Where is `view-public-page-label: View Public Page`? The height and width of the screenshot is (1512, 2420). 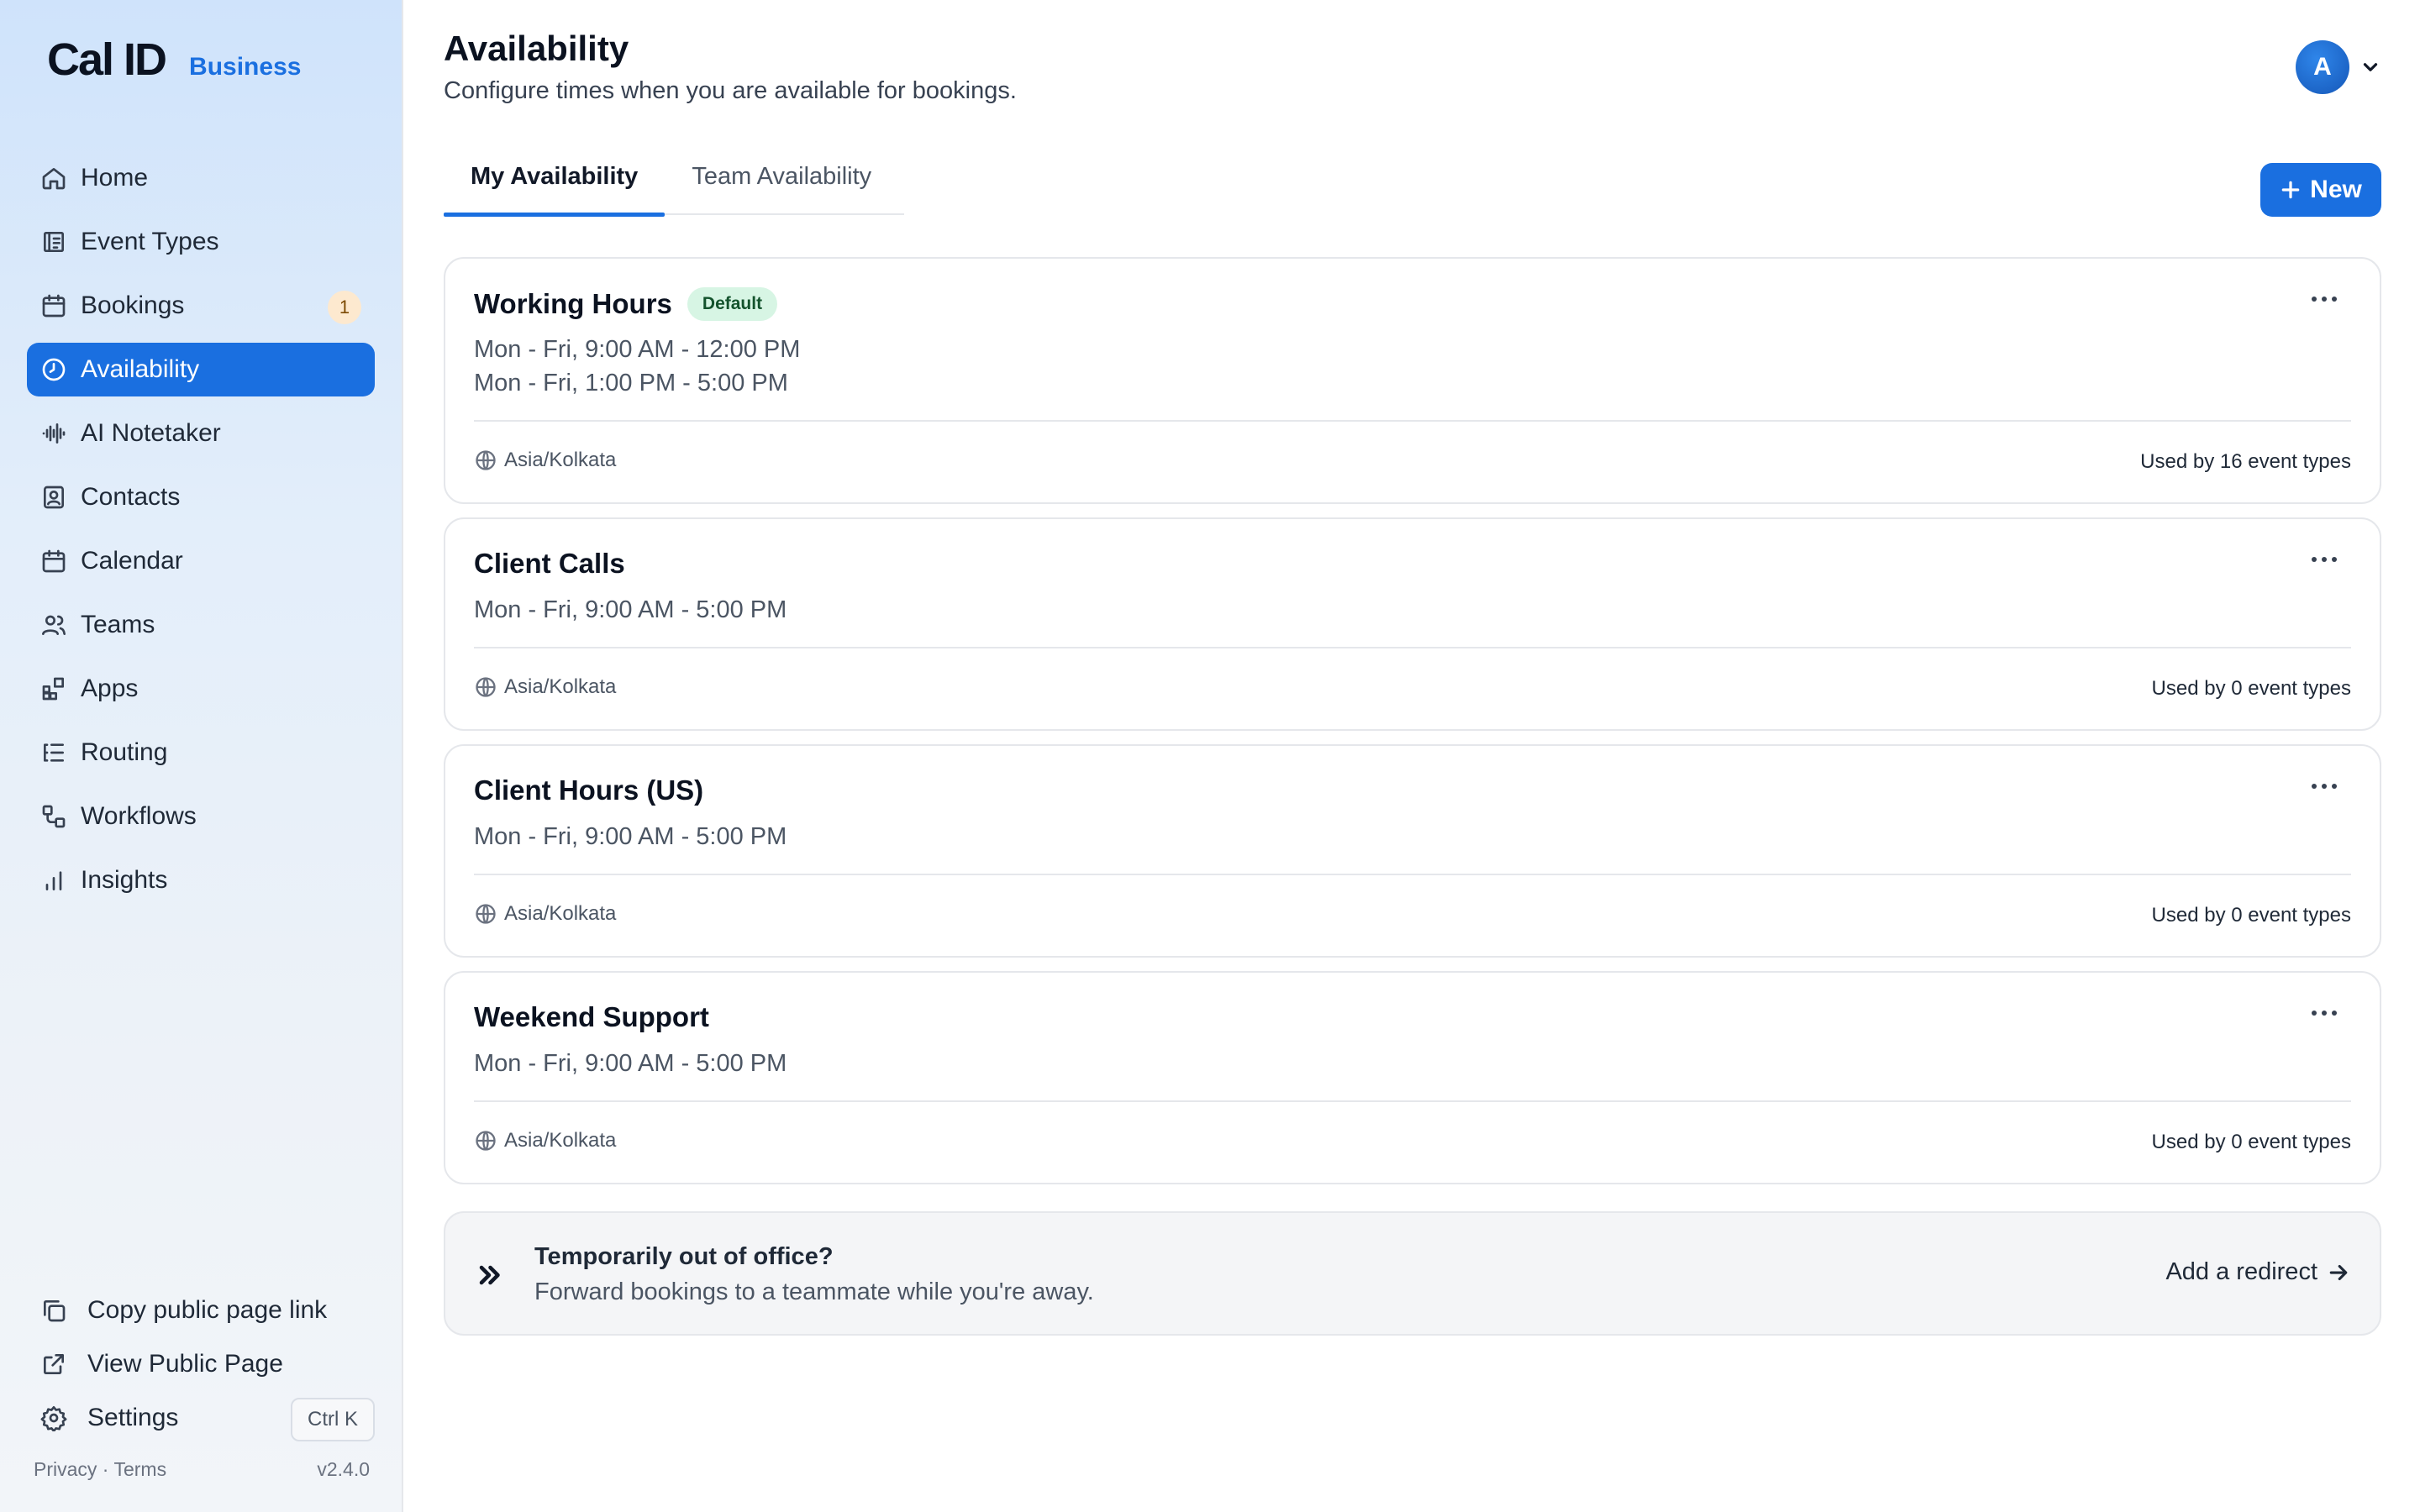 view-public-page-label: View Public Page is located at coordinates (185, 1364).